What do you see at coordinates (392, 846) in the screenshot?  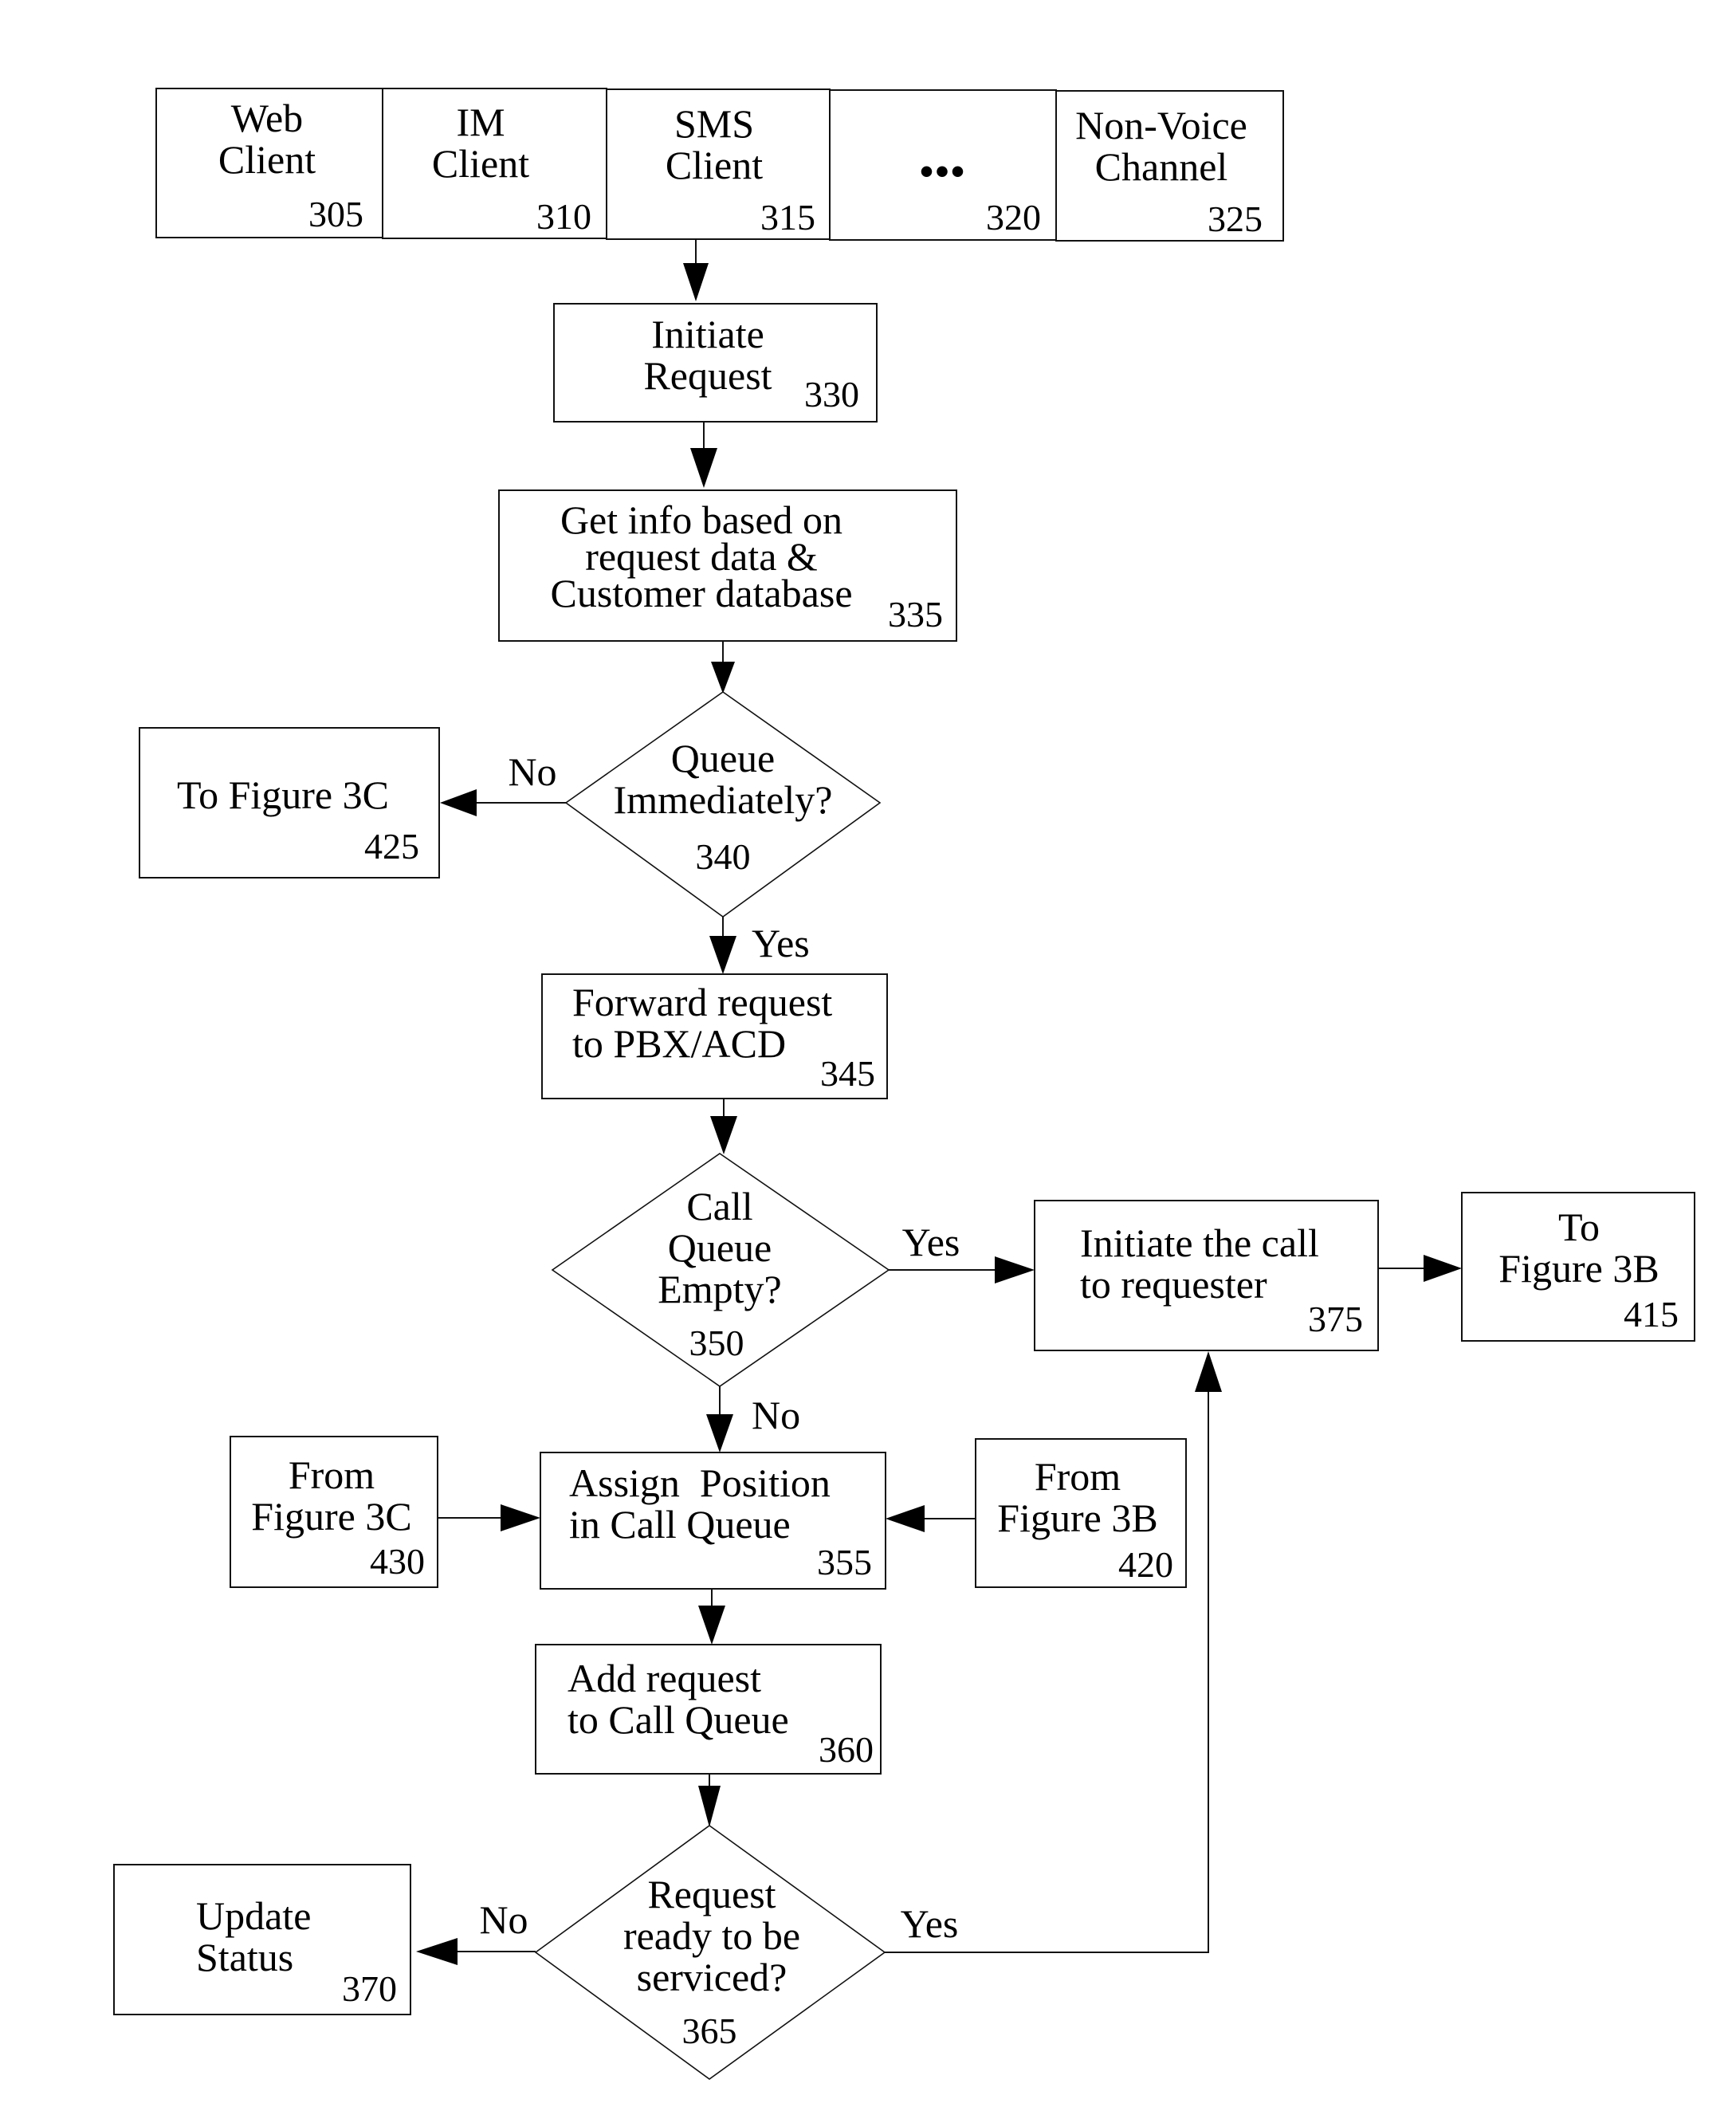 I see `node-ref-number: 425` at bounding box center [392, 846].